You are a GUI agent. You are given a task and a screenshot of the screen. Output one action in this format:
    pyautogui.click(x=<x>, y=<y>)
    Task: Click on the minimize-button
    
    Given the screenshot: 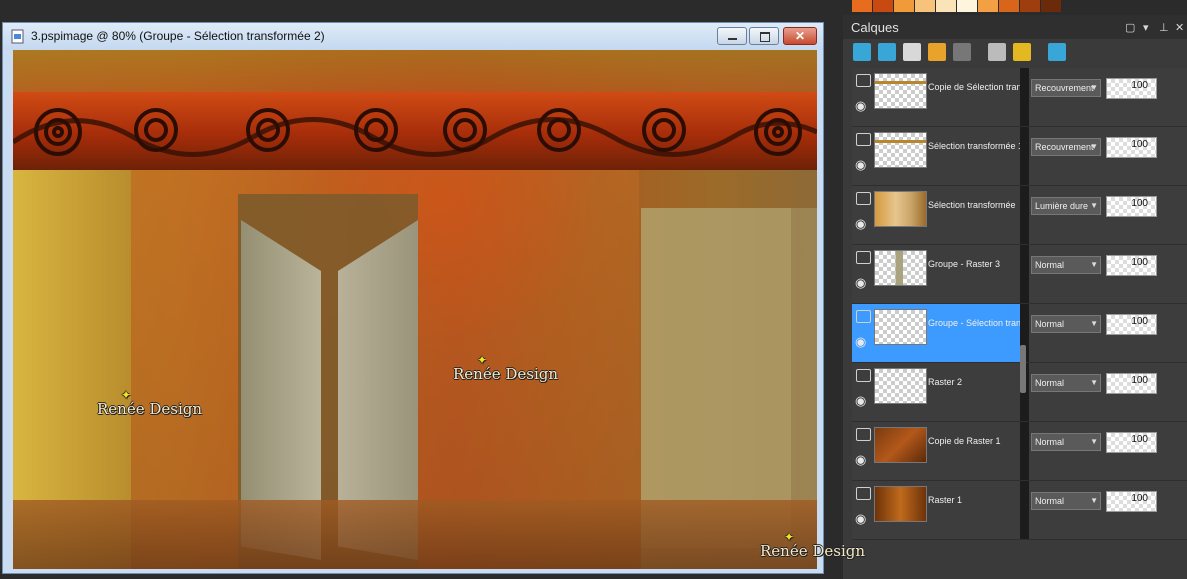 What is the action you would take?
    pyautogui.click(x=732, y=36)
    